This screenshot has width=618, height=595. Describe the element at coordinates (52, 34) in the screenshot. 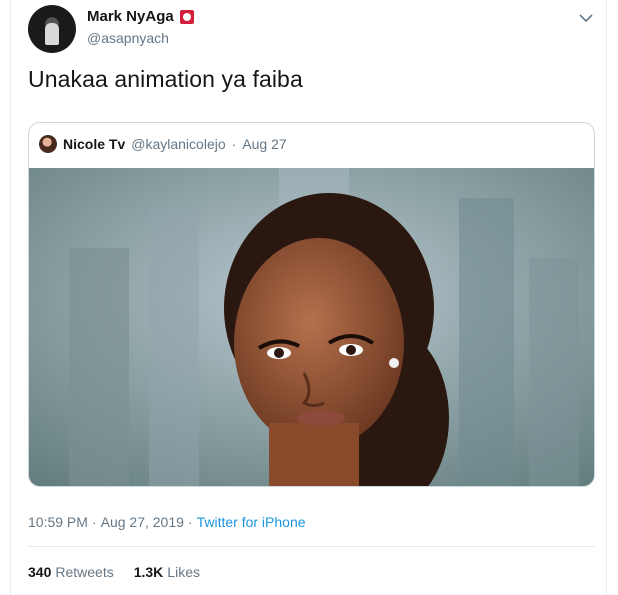

I see `avatar-figure` at that location.